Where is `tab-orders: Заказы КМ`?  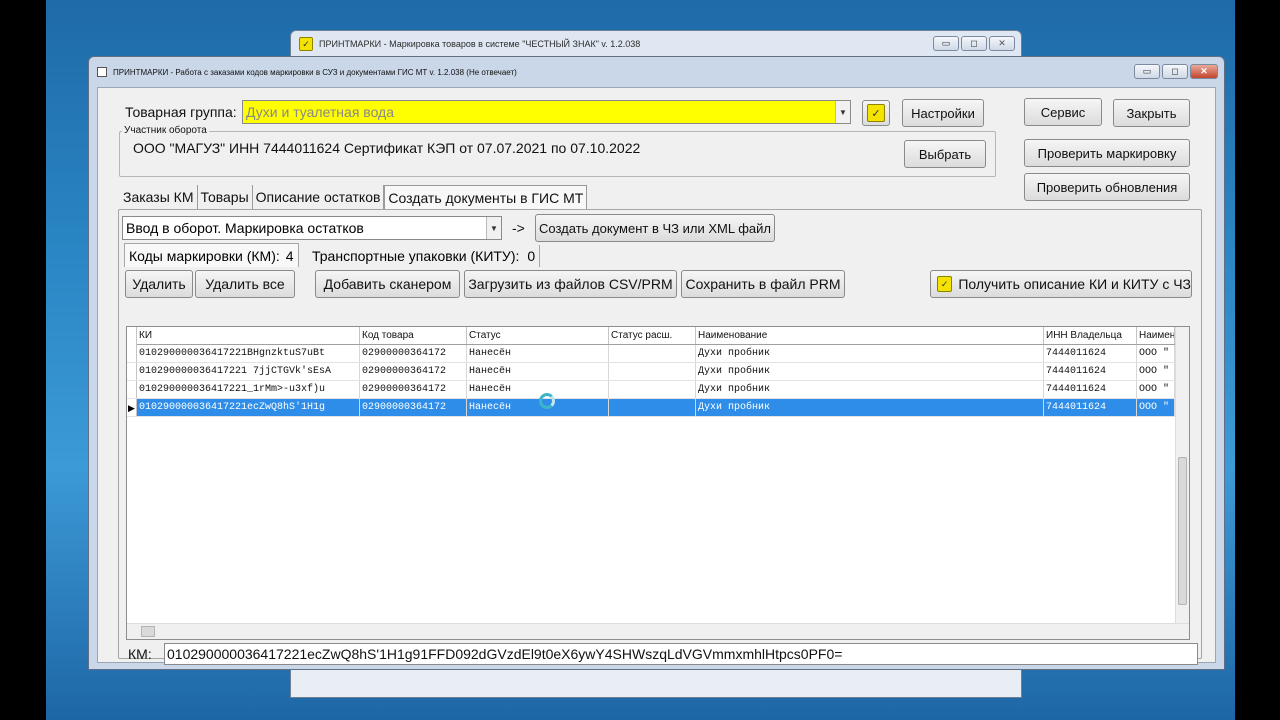 tab-orders: Заказы КМ is located at coordinates (159, 197).